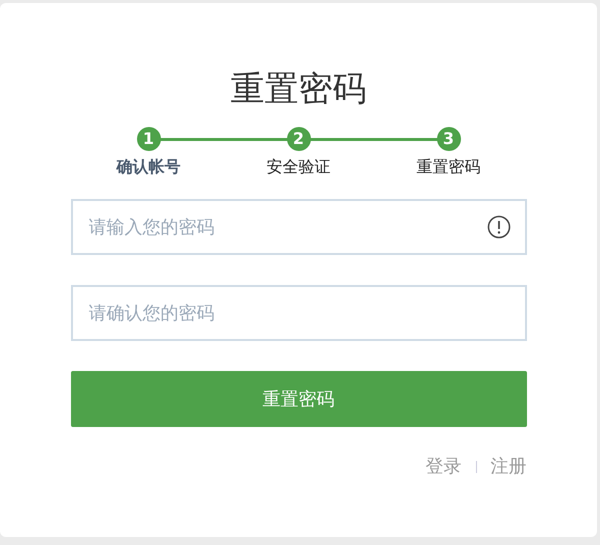 The image size is (600, 545). I want to click on step-number: 2, so click(298, 139).